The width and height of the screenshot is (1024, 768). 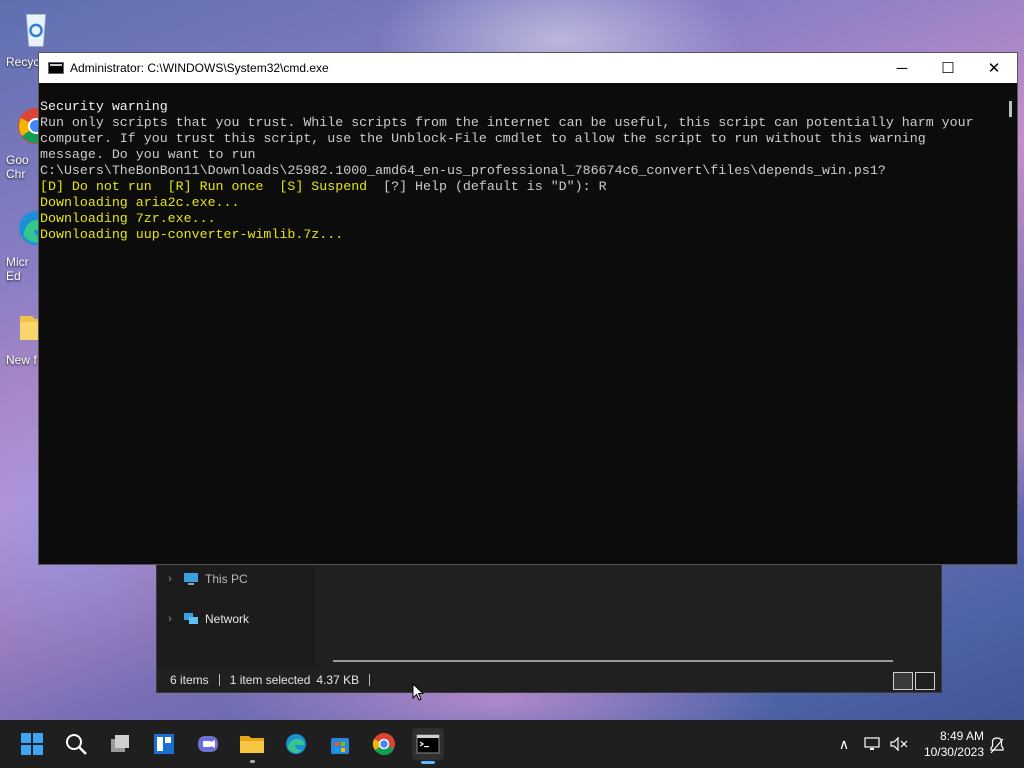 What do you see at coordinates (36, 30) in the screenshot?
I see `recycle-bin-icon` at bounding box center [36, 30].